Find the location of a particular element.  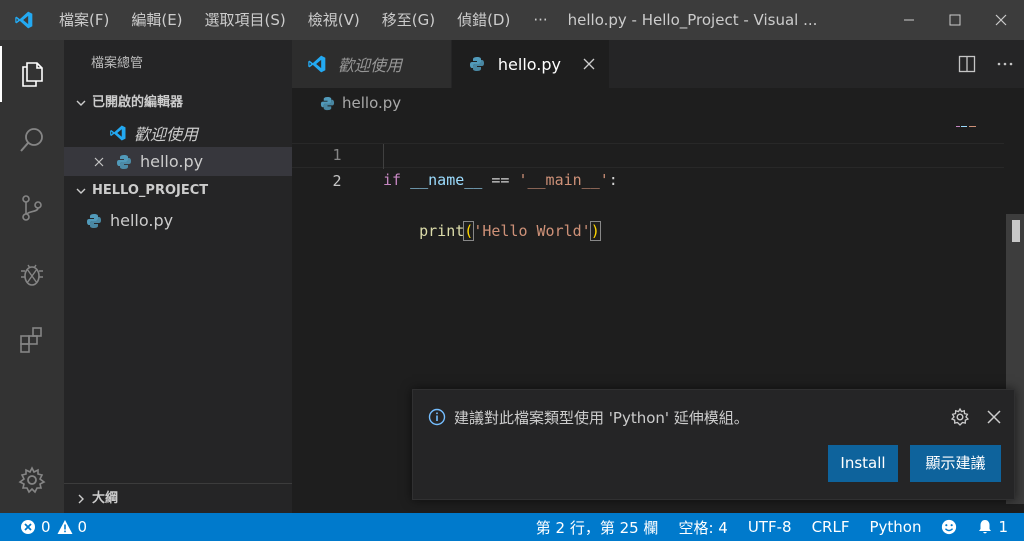

sidebar-title: 檔案總管 is located at coordinates (117, 63).